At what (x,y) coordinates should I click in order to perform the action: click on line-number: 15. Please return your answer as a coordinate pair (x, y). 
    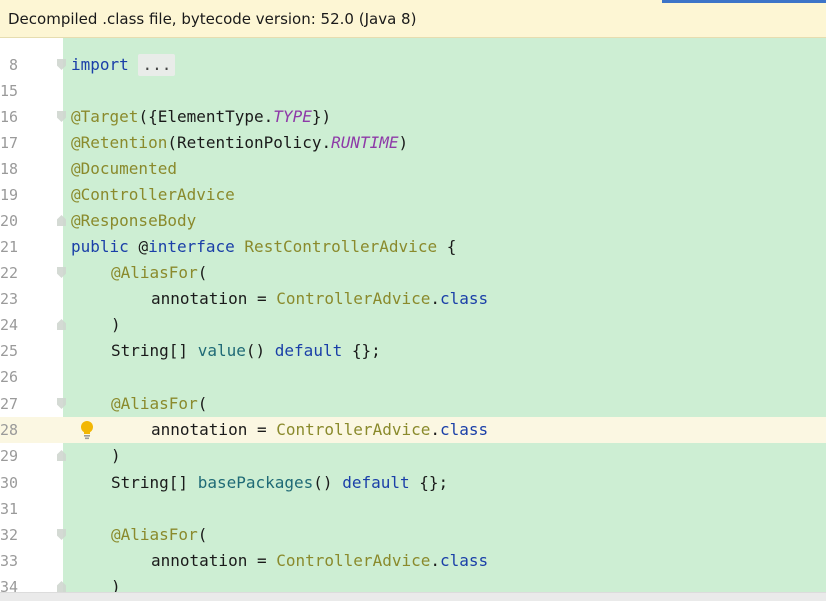
    Looking at the image, I should click on (9, 91).